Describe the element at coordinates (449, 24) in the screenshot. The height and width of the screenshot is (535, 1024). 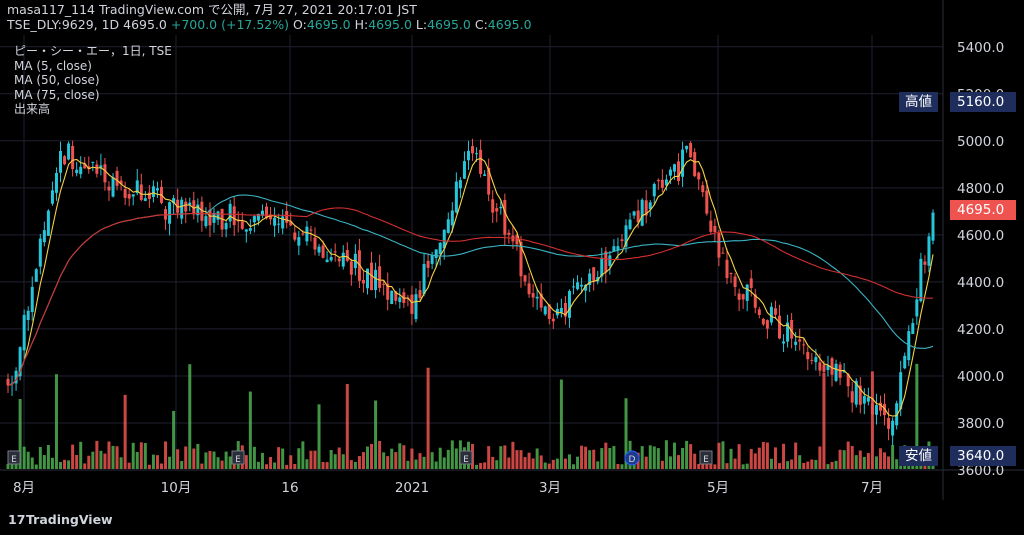
I see `low-value: 4695.0` at that location.